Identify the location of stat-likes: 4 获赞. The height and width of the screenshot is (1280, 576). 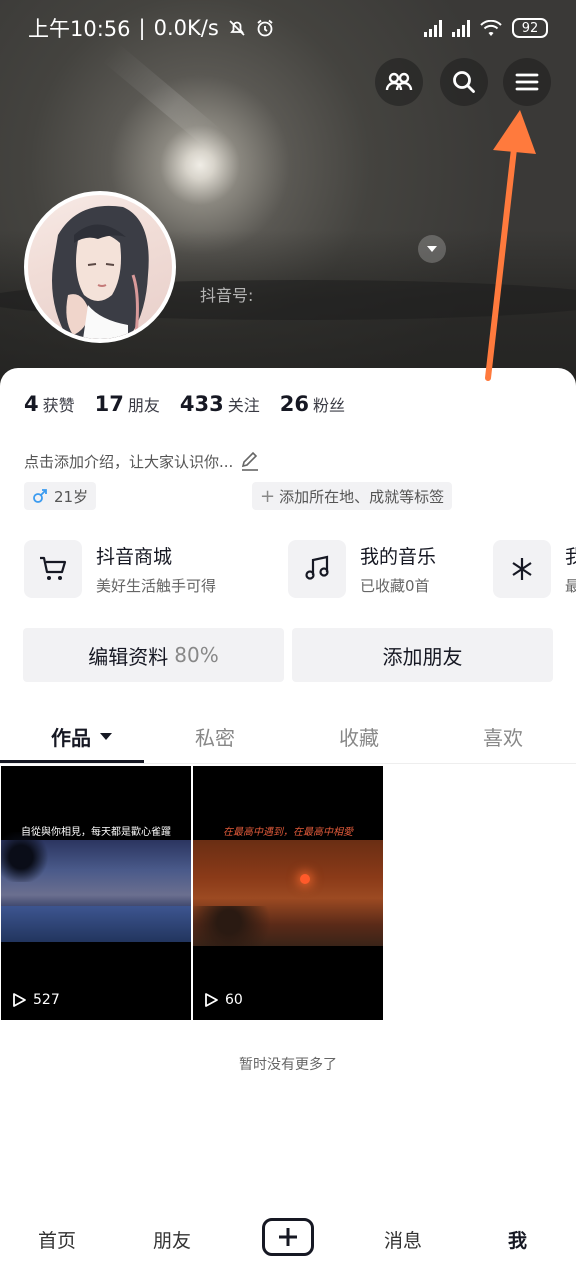
(49, 404).